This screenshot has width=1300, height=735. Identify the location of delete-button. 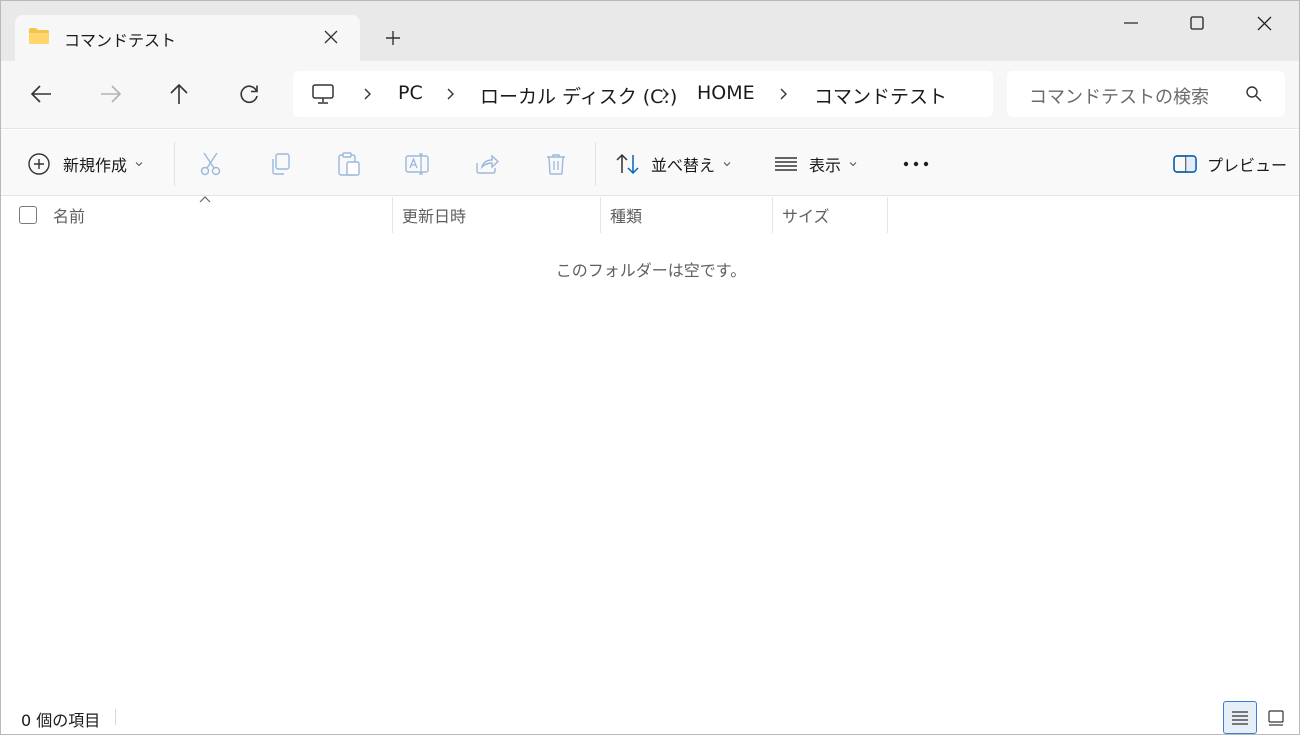
(556, 164).